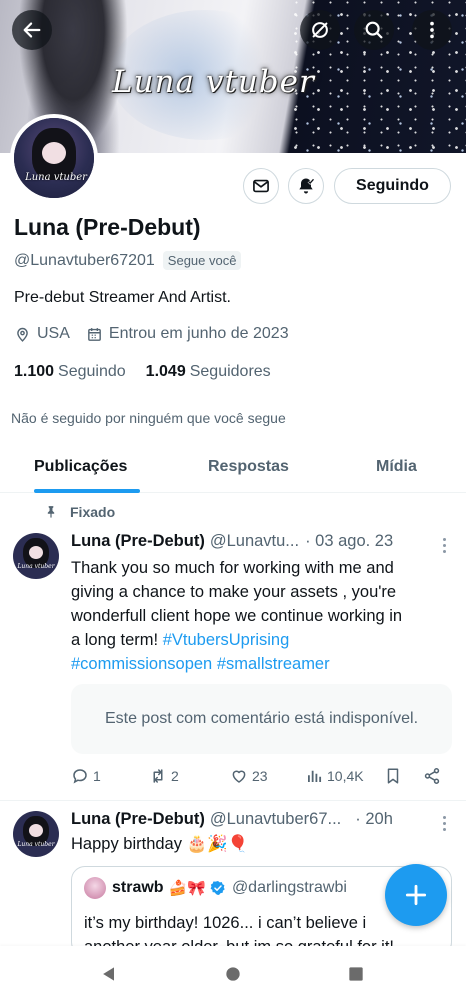 Image resolution: width=466 pixels, height=1000 pixels. What do you see at coordinates (289, 887) in the screenshot?
I see `quoted-author-handle: @darlingstrawbi` at bounding box center [289, 887].